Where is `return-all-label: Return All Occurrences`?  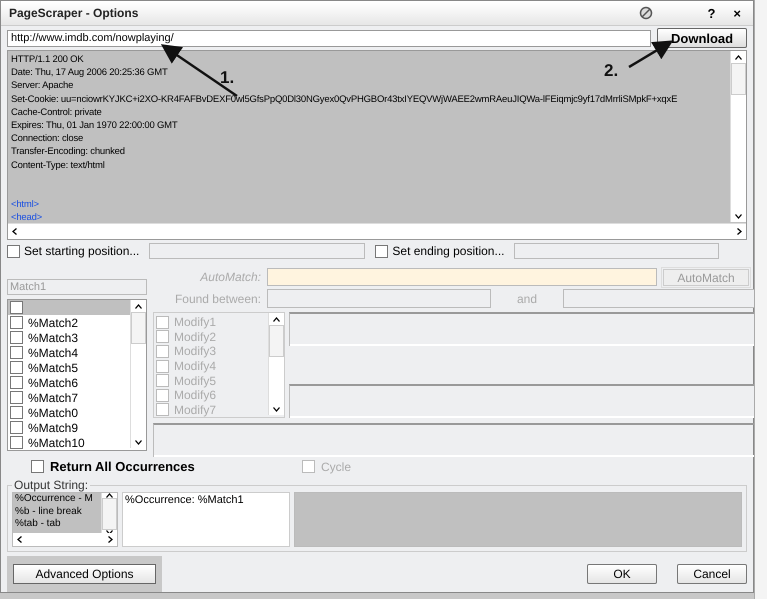
return-all-label: Return All Occurrences is located at coordinates (123, 466).